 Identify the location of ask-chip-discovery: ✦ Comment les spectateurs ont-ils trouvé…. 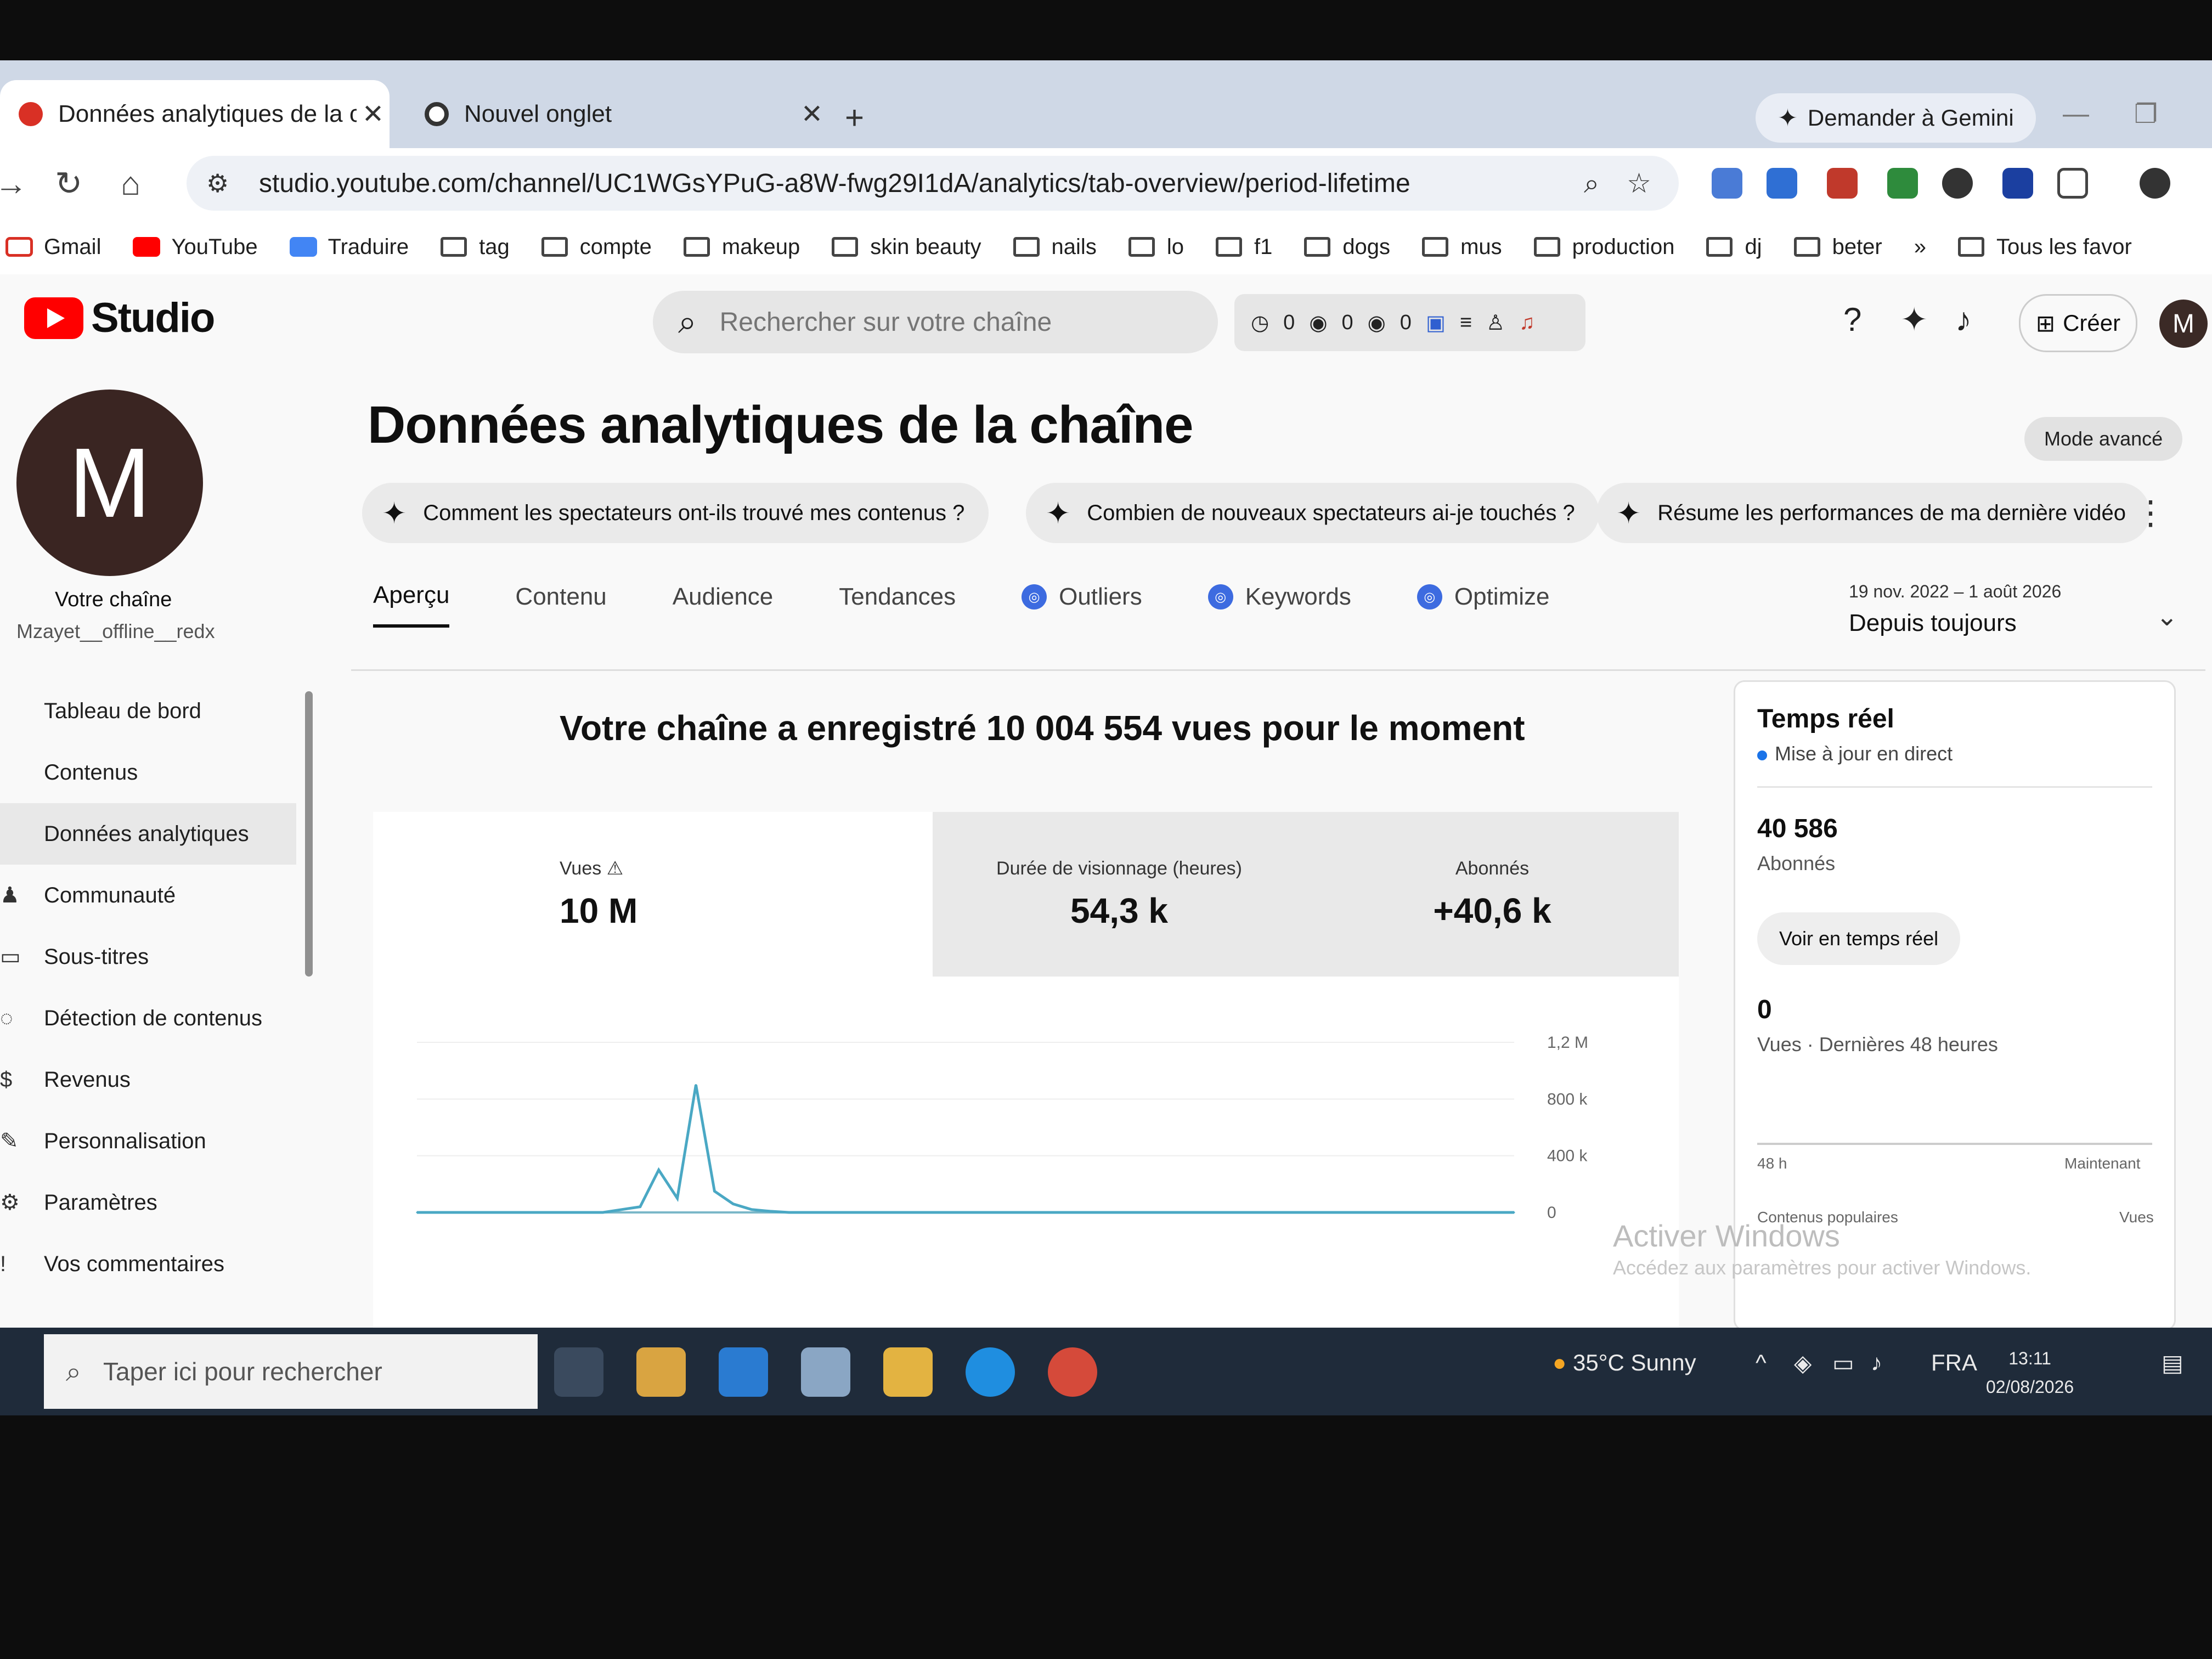
(675, 513).